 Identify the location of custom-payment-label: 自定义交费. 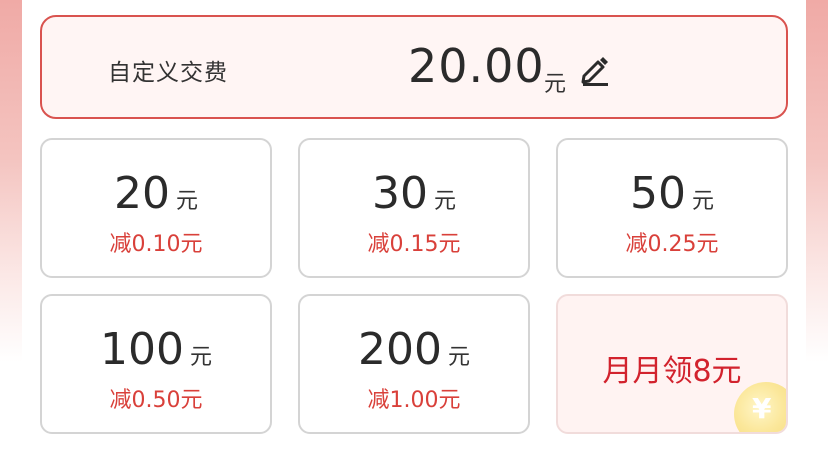
(168, 73).